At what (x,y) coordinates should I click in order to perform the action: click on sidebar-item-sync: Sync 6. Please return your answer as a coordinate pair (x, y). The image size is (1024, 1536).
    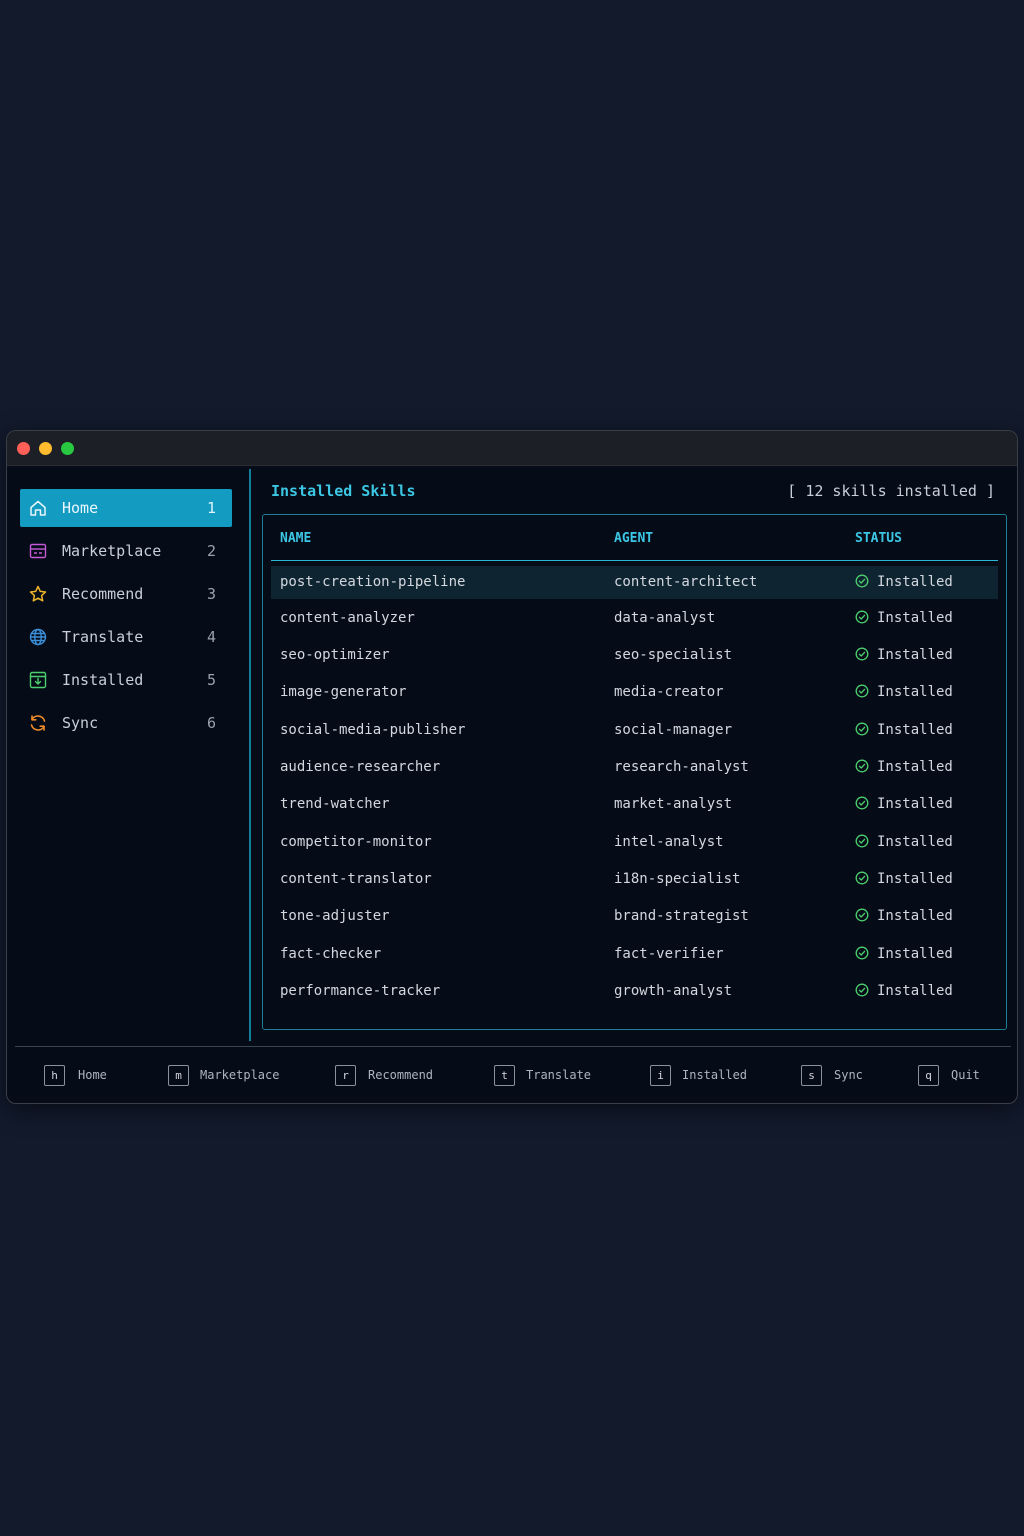
    Looking at the image, I should click on (126, 723).